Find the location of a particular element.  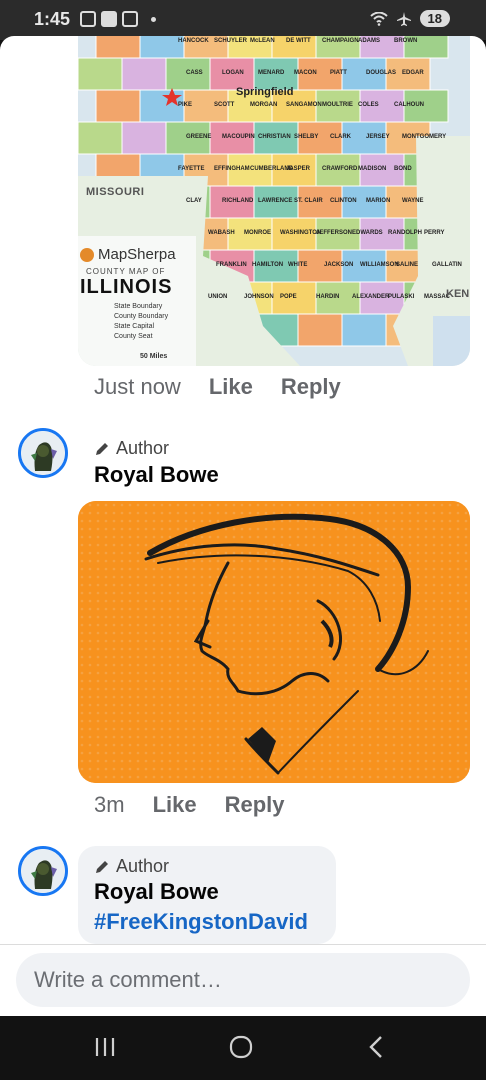

county-label: WHITE is located at coordinates (298, 265).